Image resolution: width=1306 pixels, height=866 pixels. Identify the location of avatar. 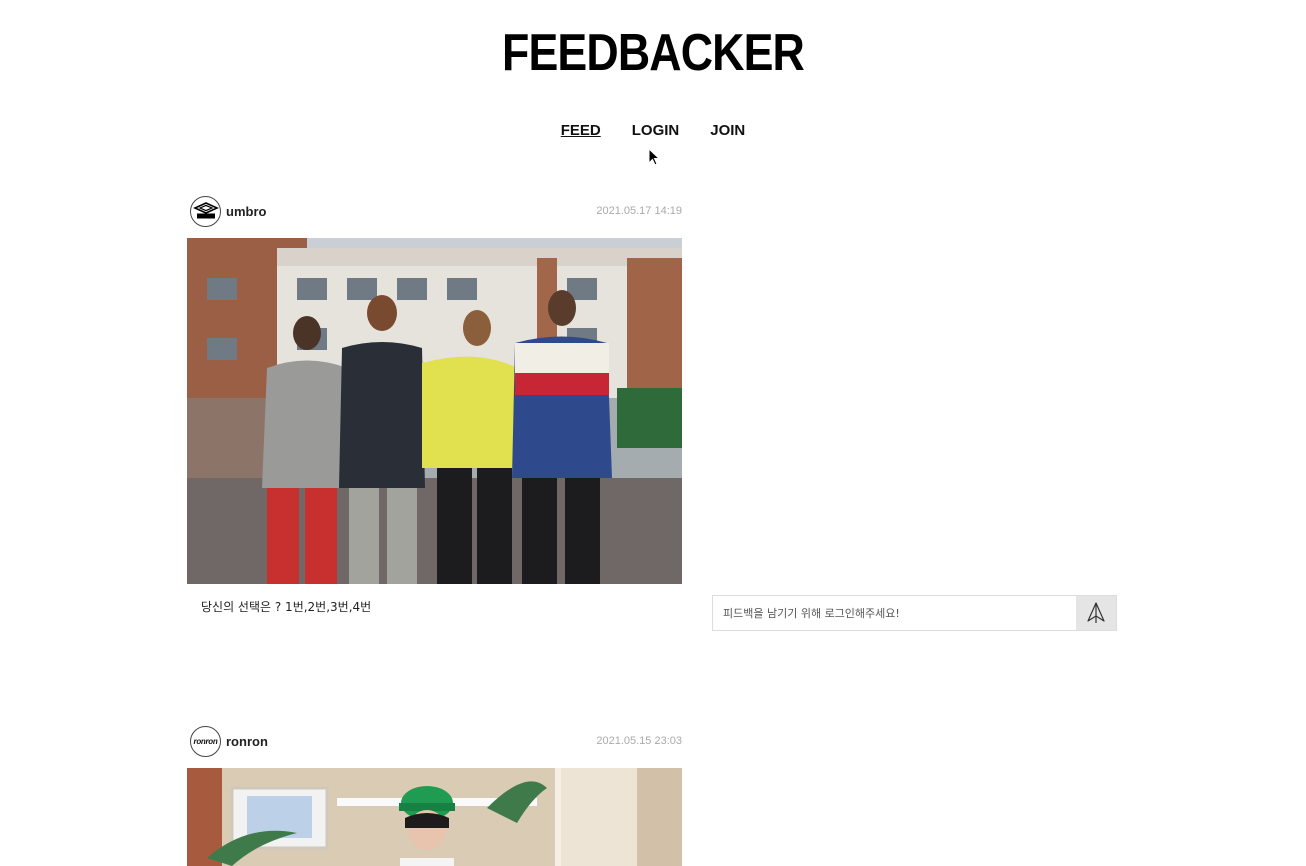
(205, 211).